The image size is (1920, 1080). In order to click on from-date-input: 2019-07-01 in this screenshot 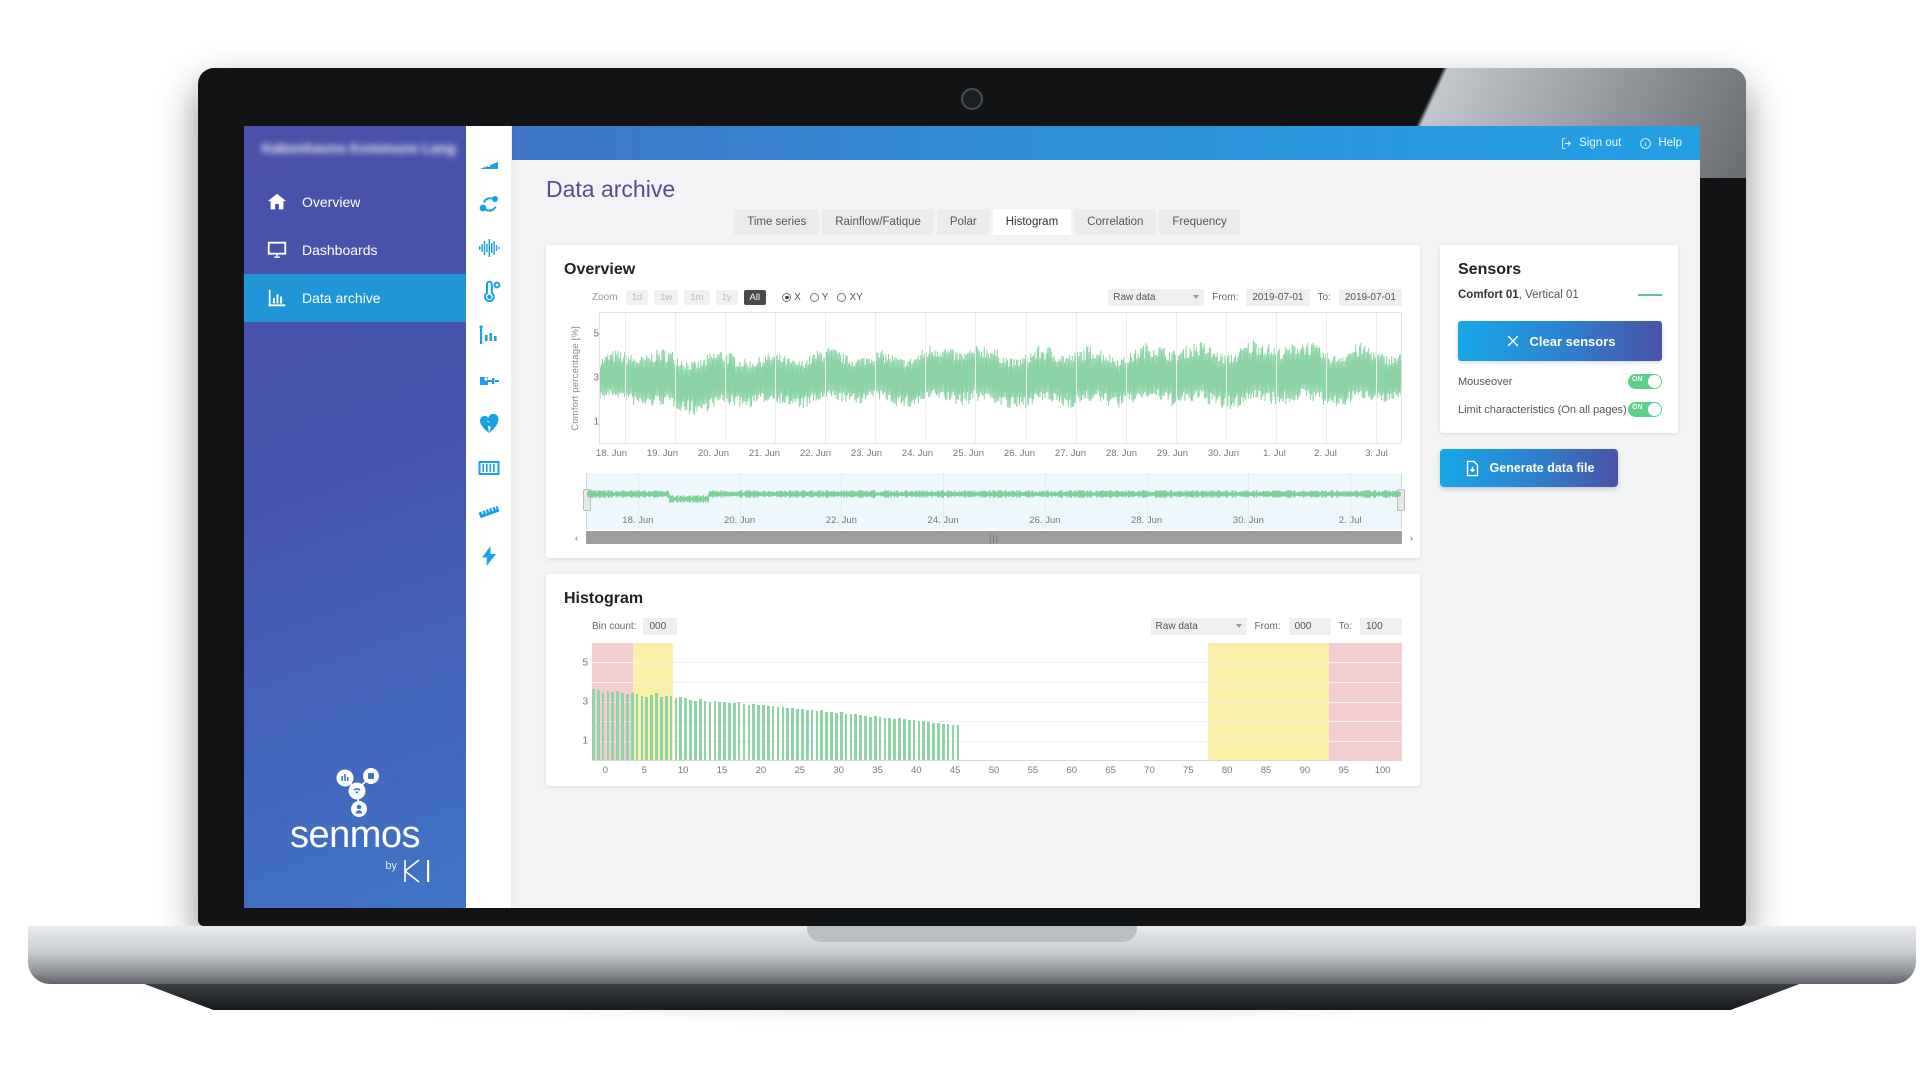, I will do `click(1278, 297)`.